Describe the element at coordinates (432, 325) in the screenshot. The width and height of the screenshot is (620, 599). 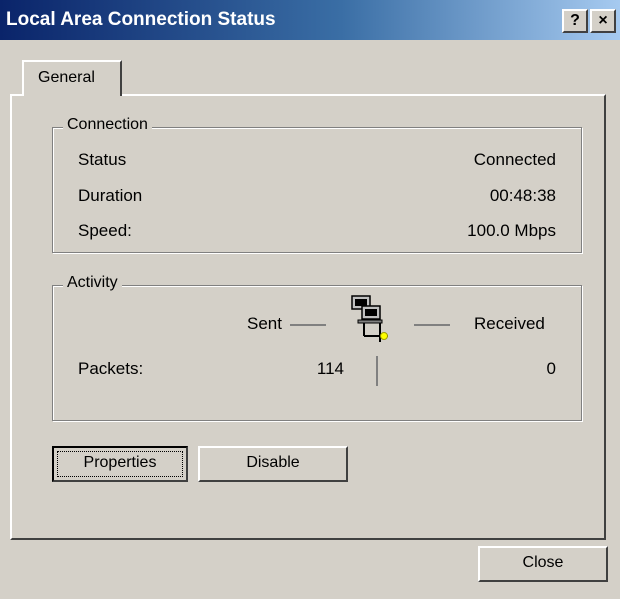
I see `received-line` at that location.